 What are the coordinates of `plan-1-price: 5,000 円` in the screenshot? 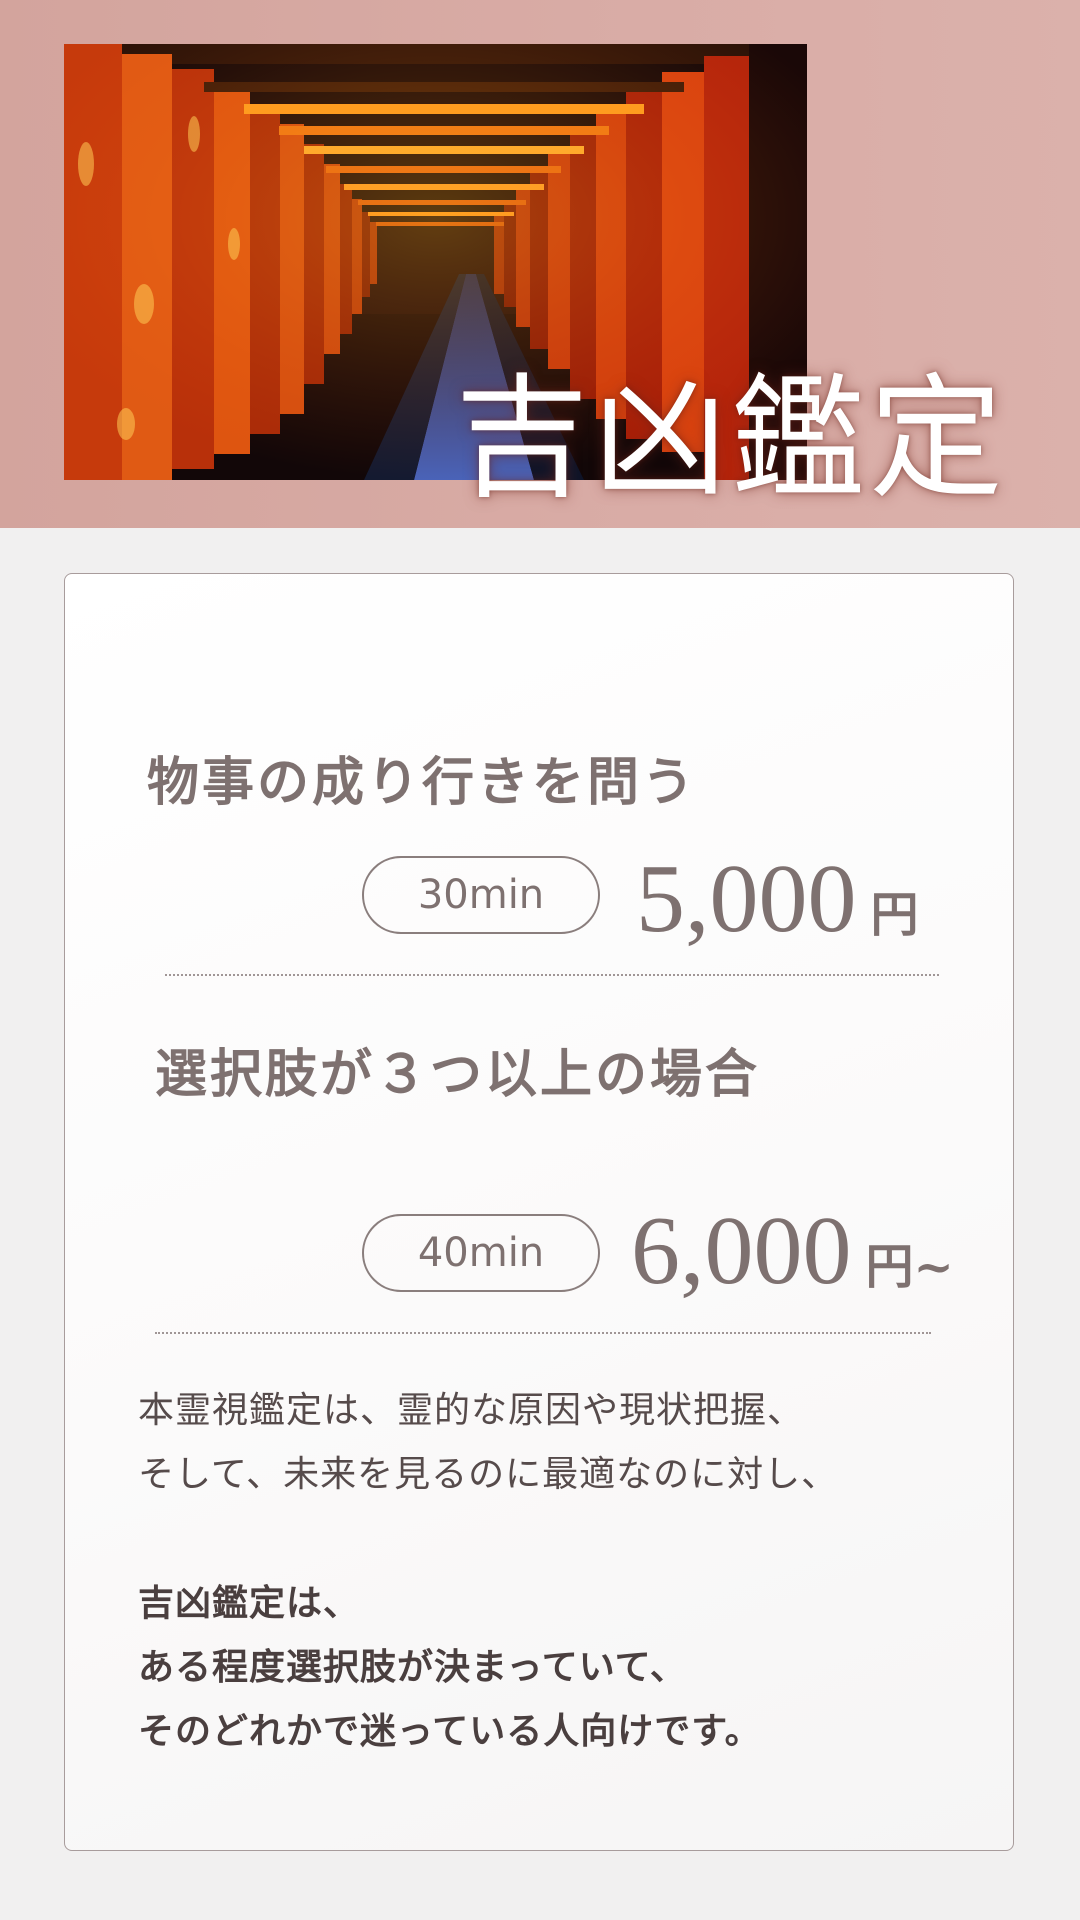 It's located at (777, 899).